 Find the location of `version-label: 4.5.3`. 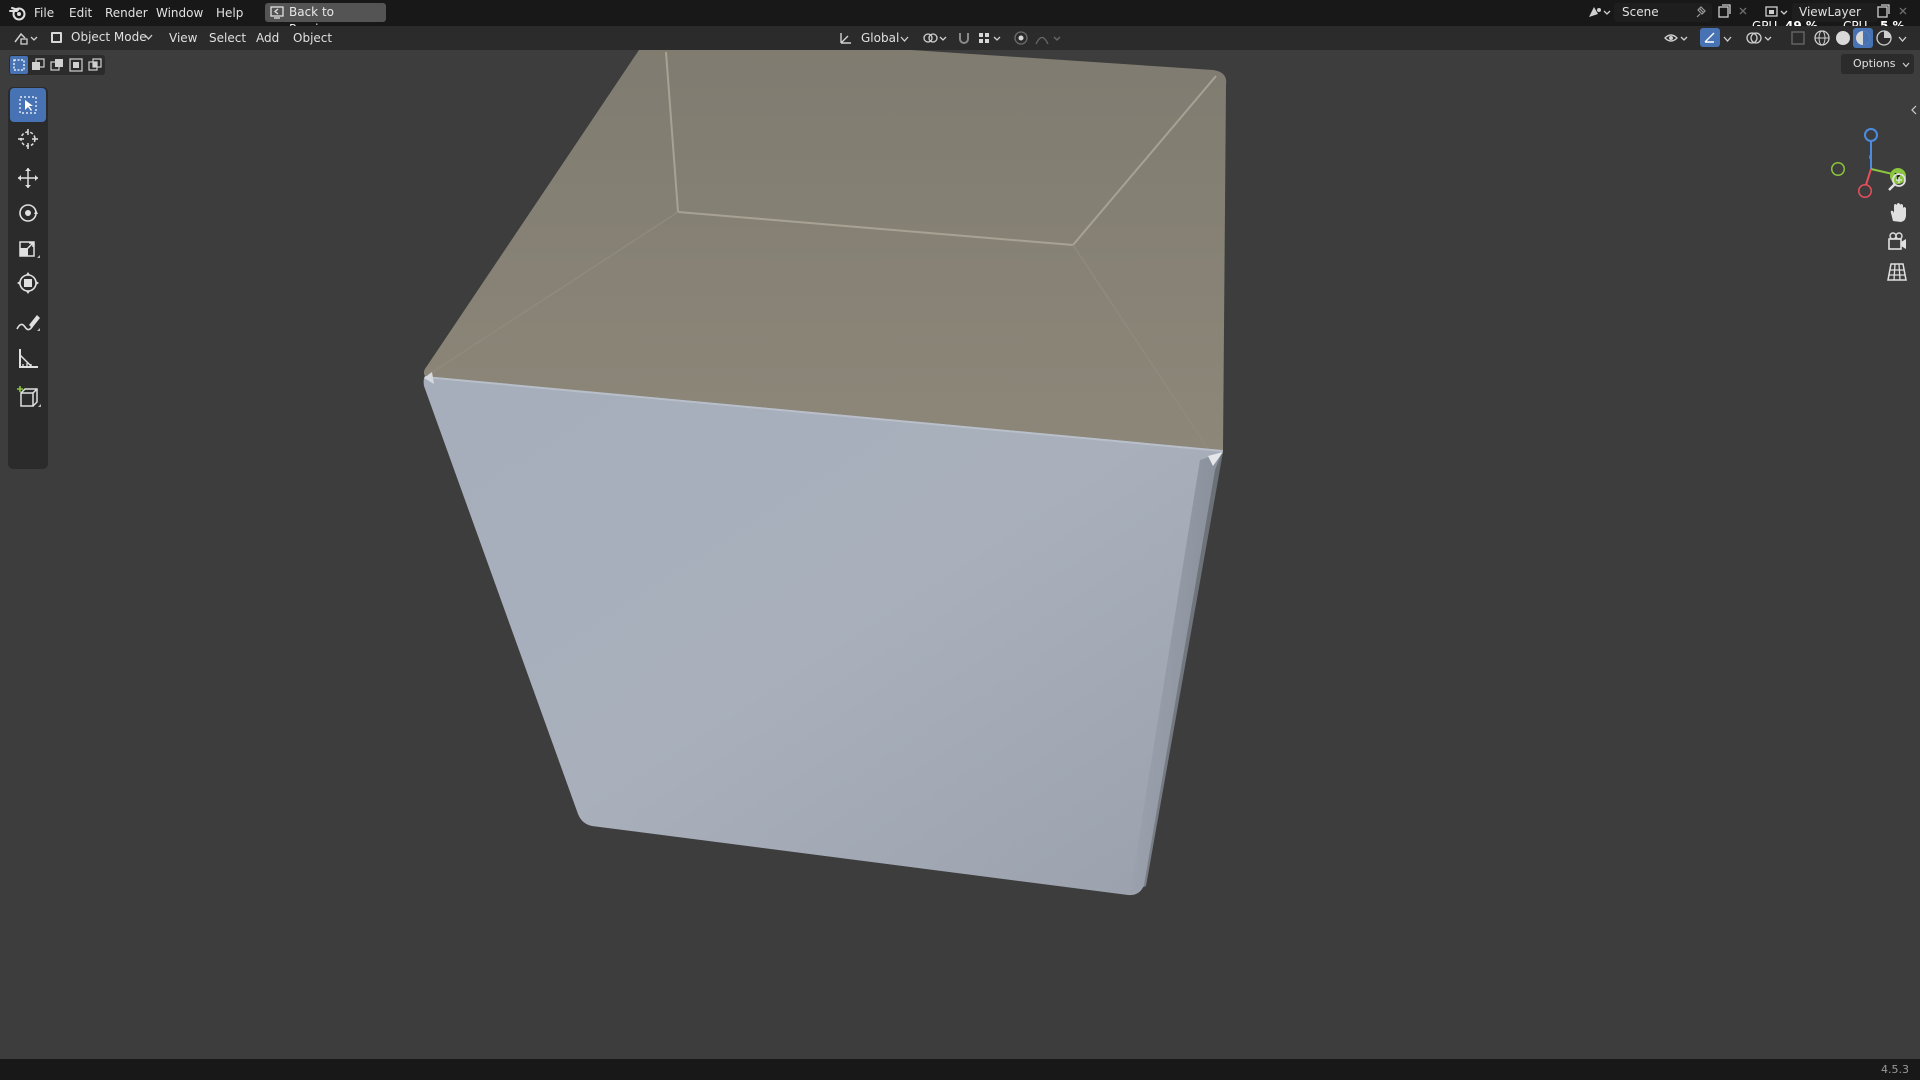

version-label: 4.5.3 is located at coordinates (1895, 1069).